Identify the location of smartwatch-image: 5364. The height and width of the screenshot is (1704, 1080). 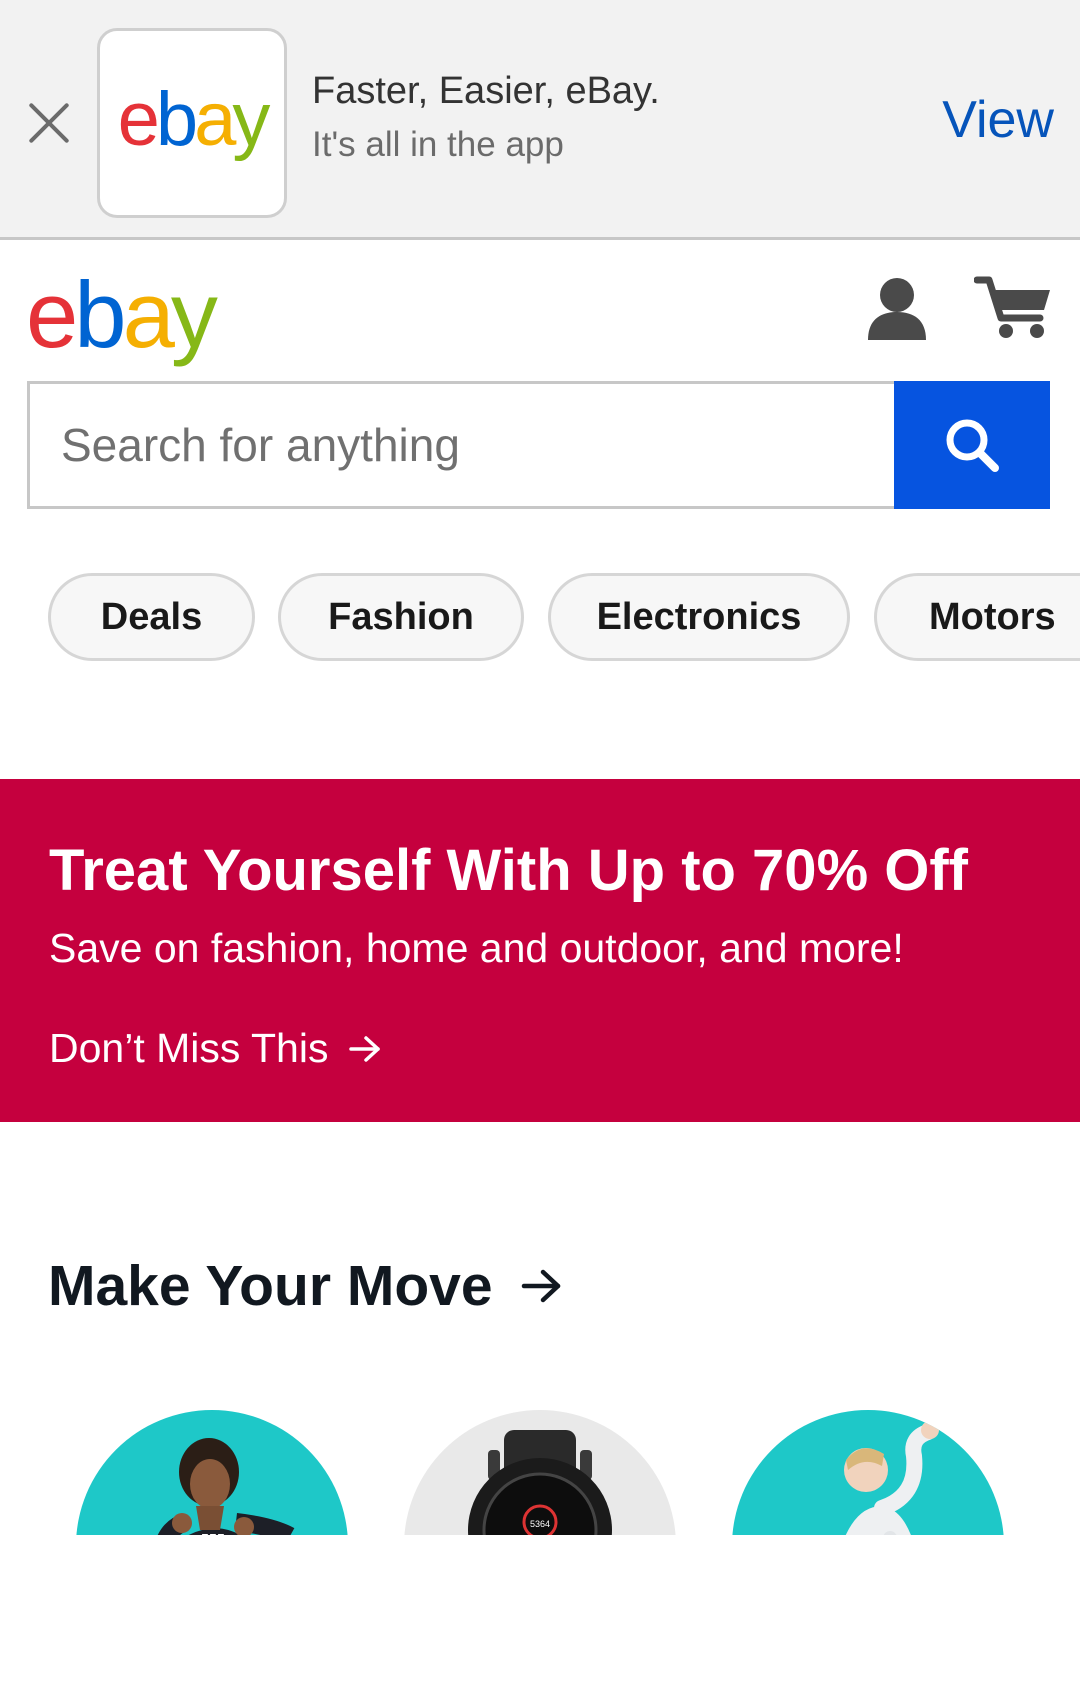
(540, 1482).